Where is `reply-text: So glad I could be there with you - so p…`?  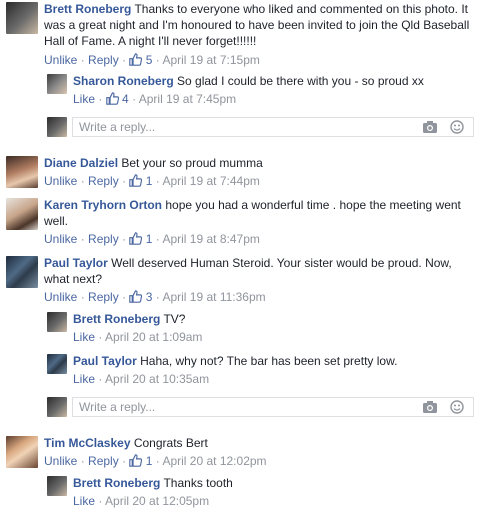 reply-text: So glad I could be there with you - so p… is located at coordinates (300, 81).